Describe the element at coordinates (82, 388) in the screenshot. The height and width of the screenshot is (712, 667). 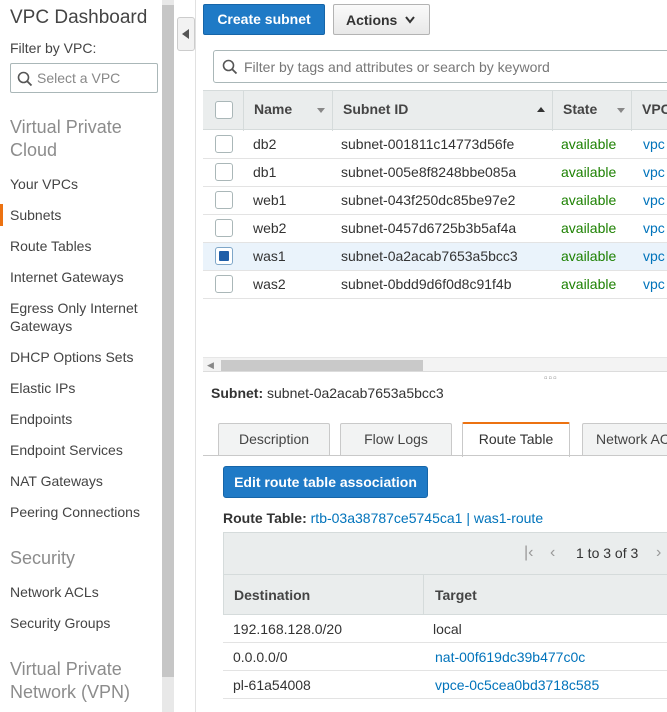
I see `sidebar-item-elastic-ips: Elastic IPs` at that location.